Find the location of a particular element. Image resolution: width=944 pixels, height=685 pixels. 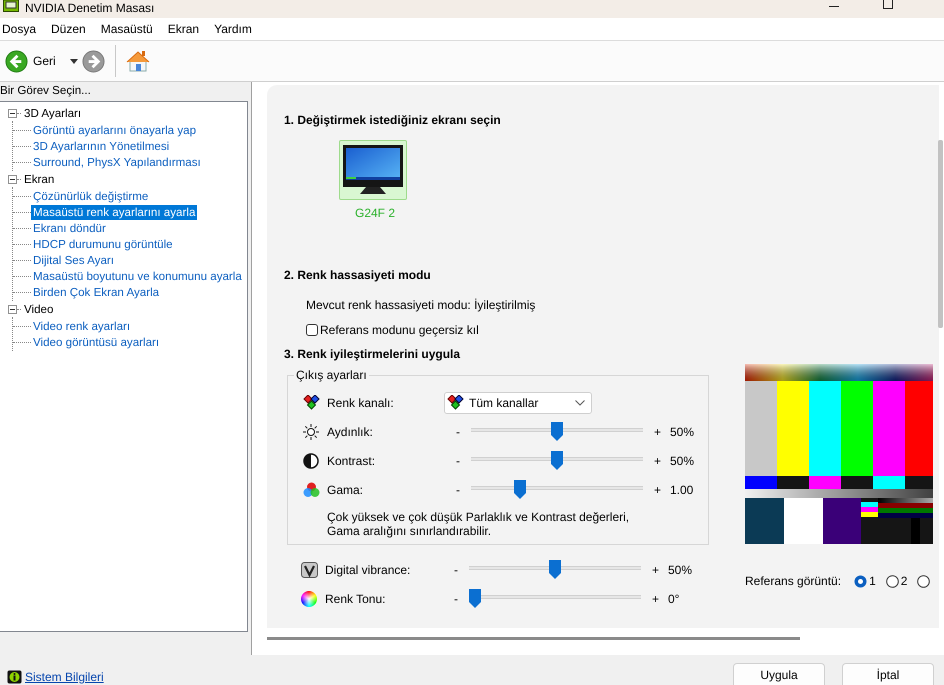

color-wheel-icon is located at coordinates (309, 598).